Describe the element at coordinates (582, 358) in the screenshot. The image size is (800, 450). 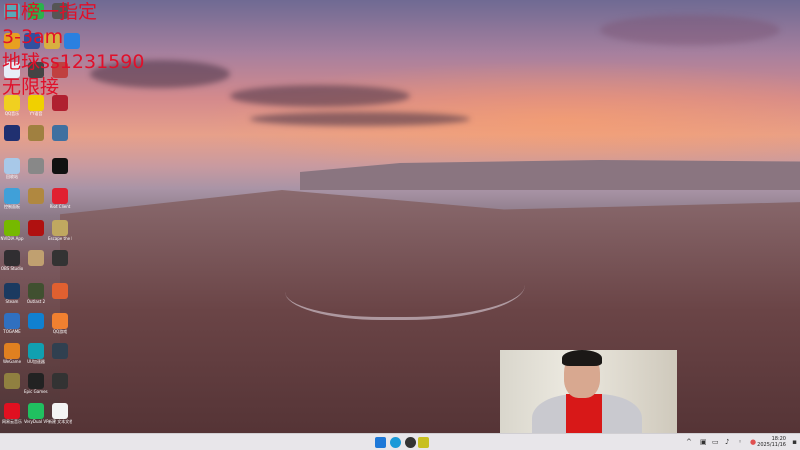
I see `person-hair` at that location.